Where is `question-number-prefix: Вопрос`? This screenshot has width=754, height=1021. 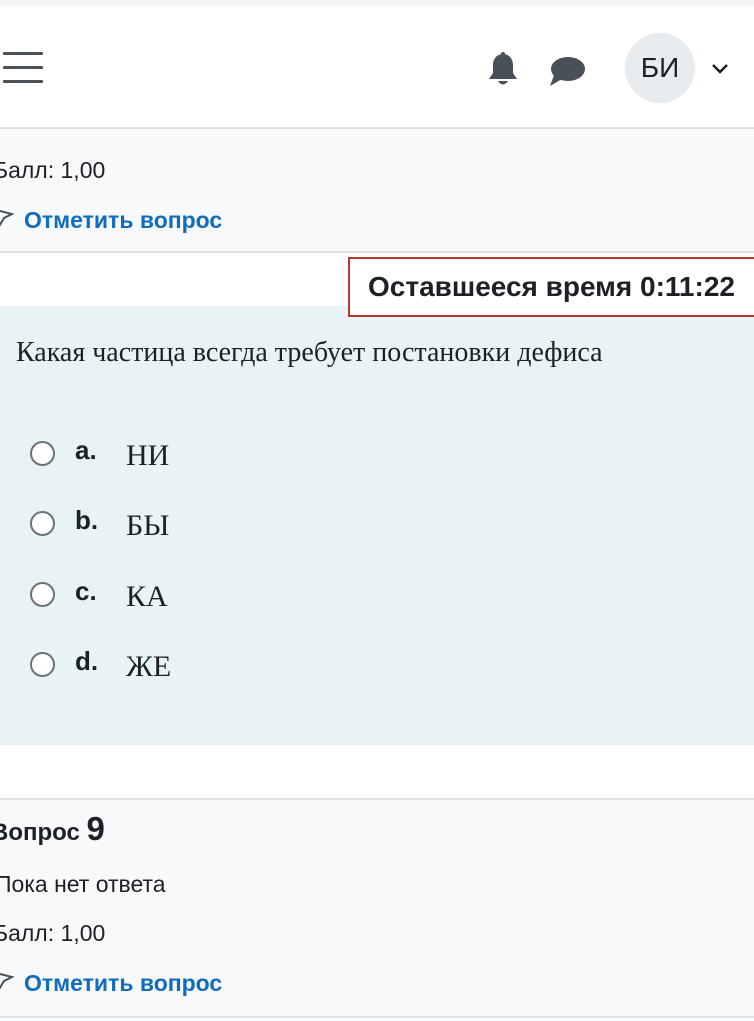 question-number-prefix: Вопрос is located at coordinates (40, 832).